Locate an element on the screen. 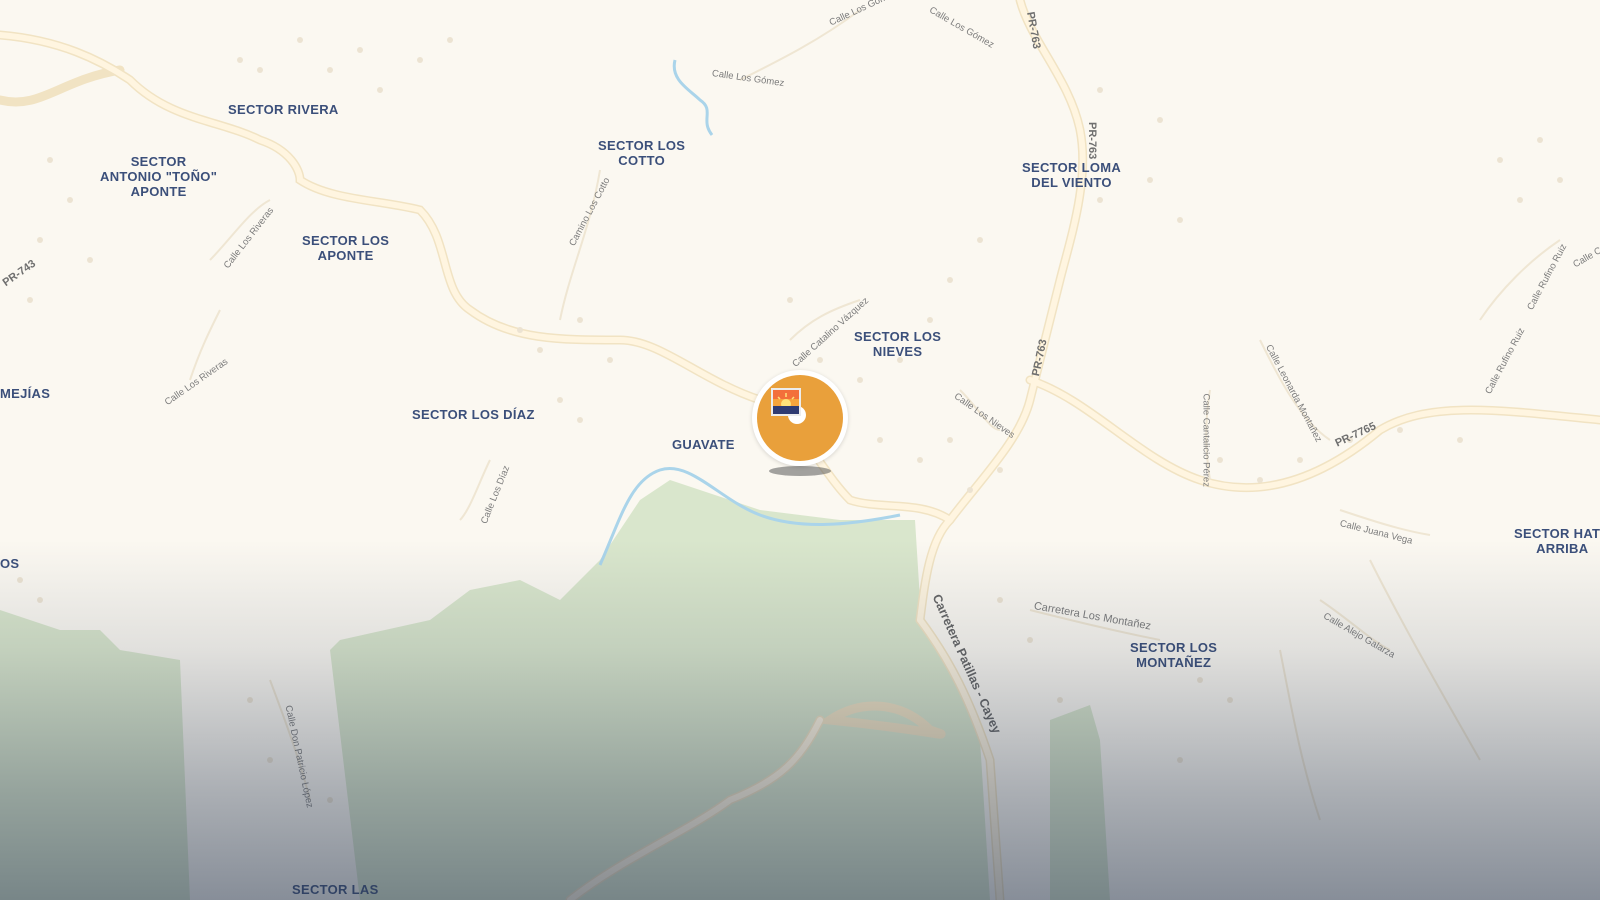 The width and height of the screenshot is (1600, 900). street-label-calle-cantalicio-perez: Calle Cantalicio Pérez is located at coordinates (1206, 440).